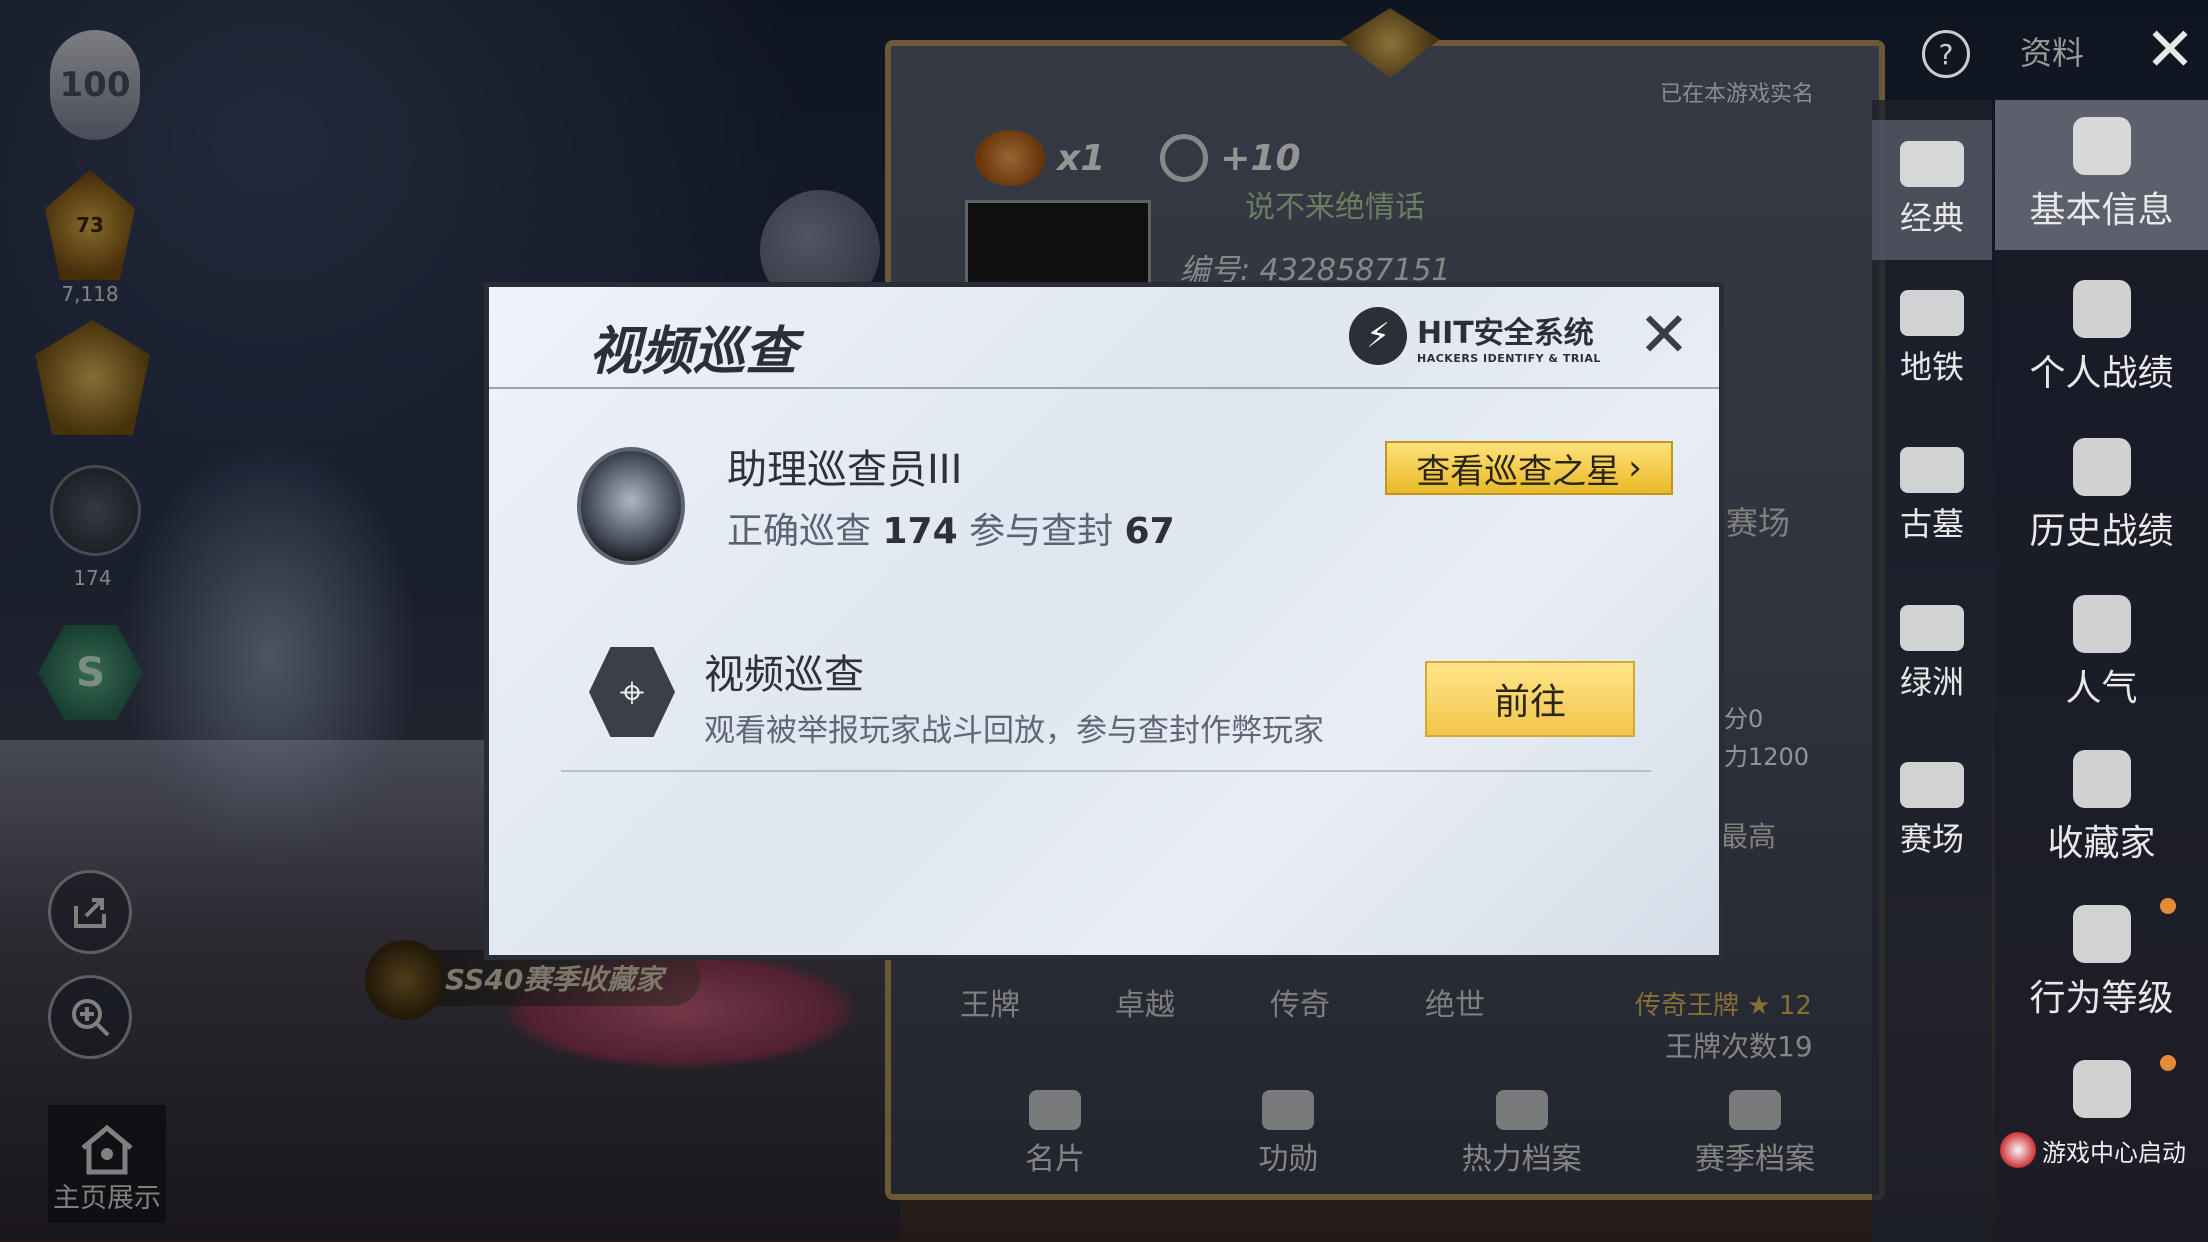  What do you see at coordinates (1635, 468) in the screenshot?
I see `chevron-right-icon: ›` at bounding box center [1635, 468].